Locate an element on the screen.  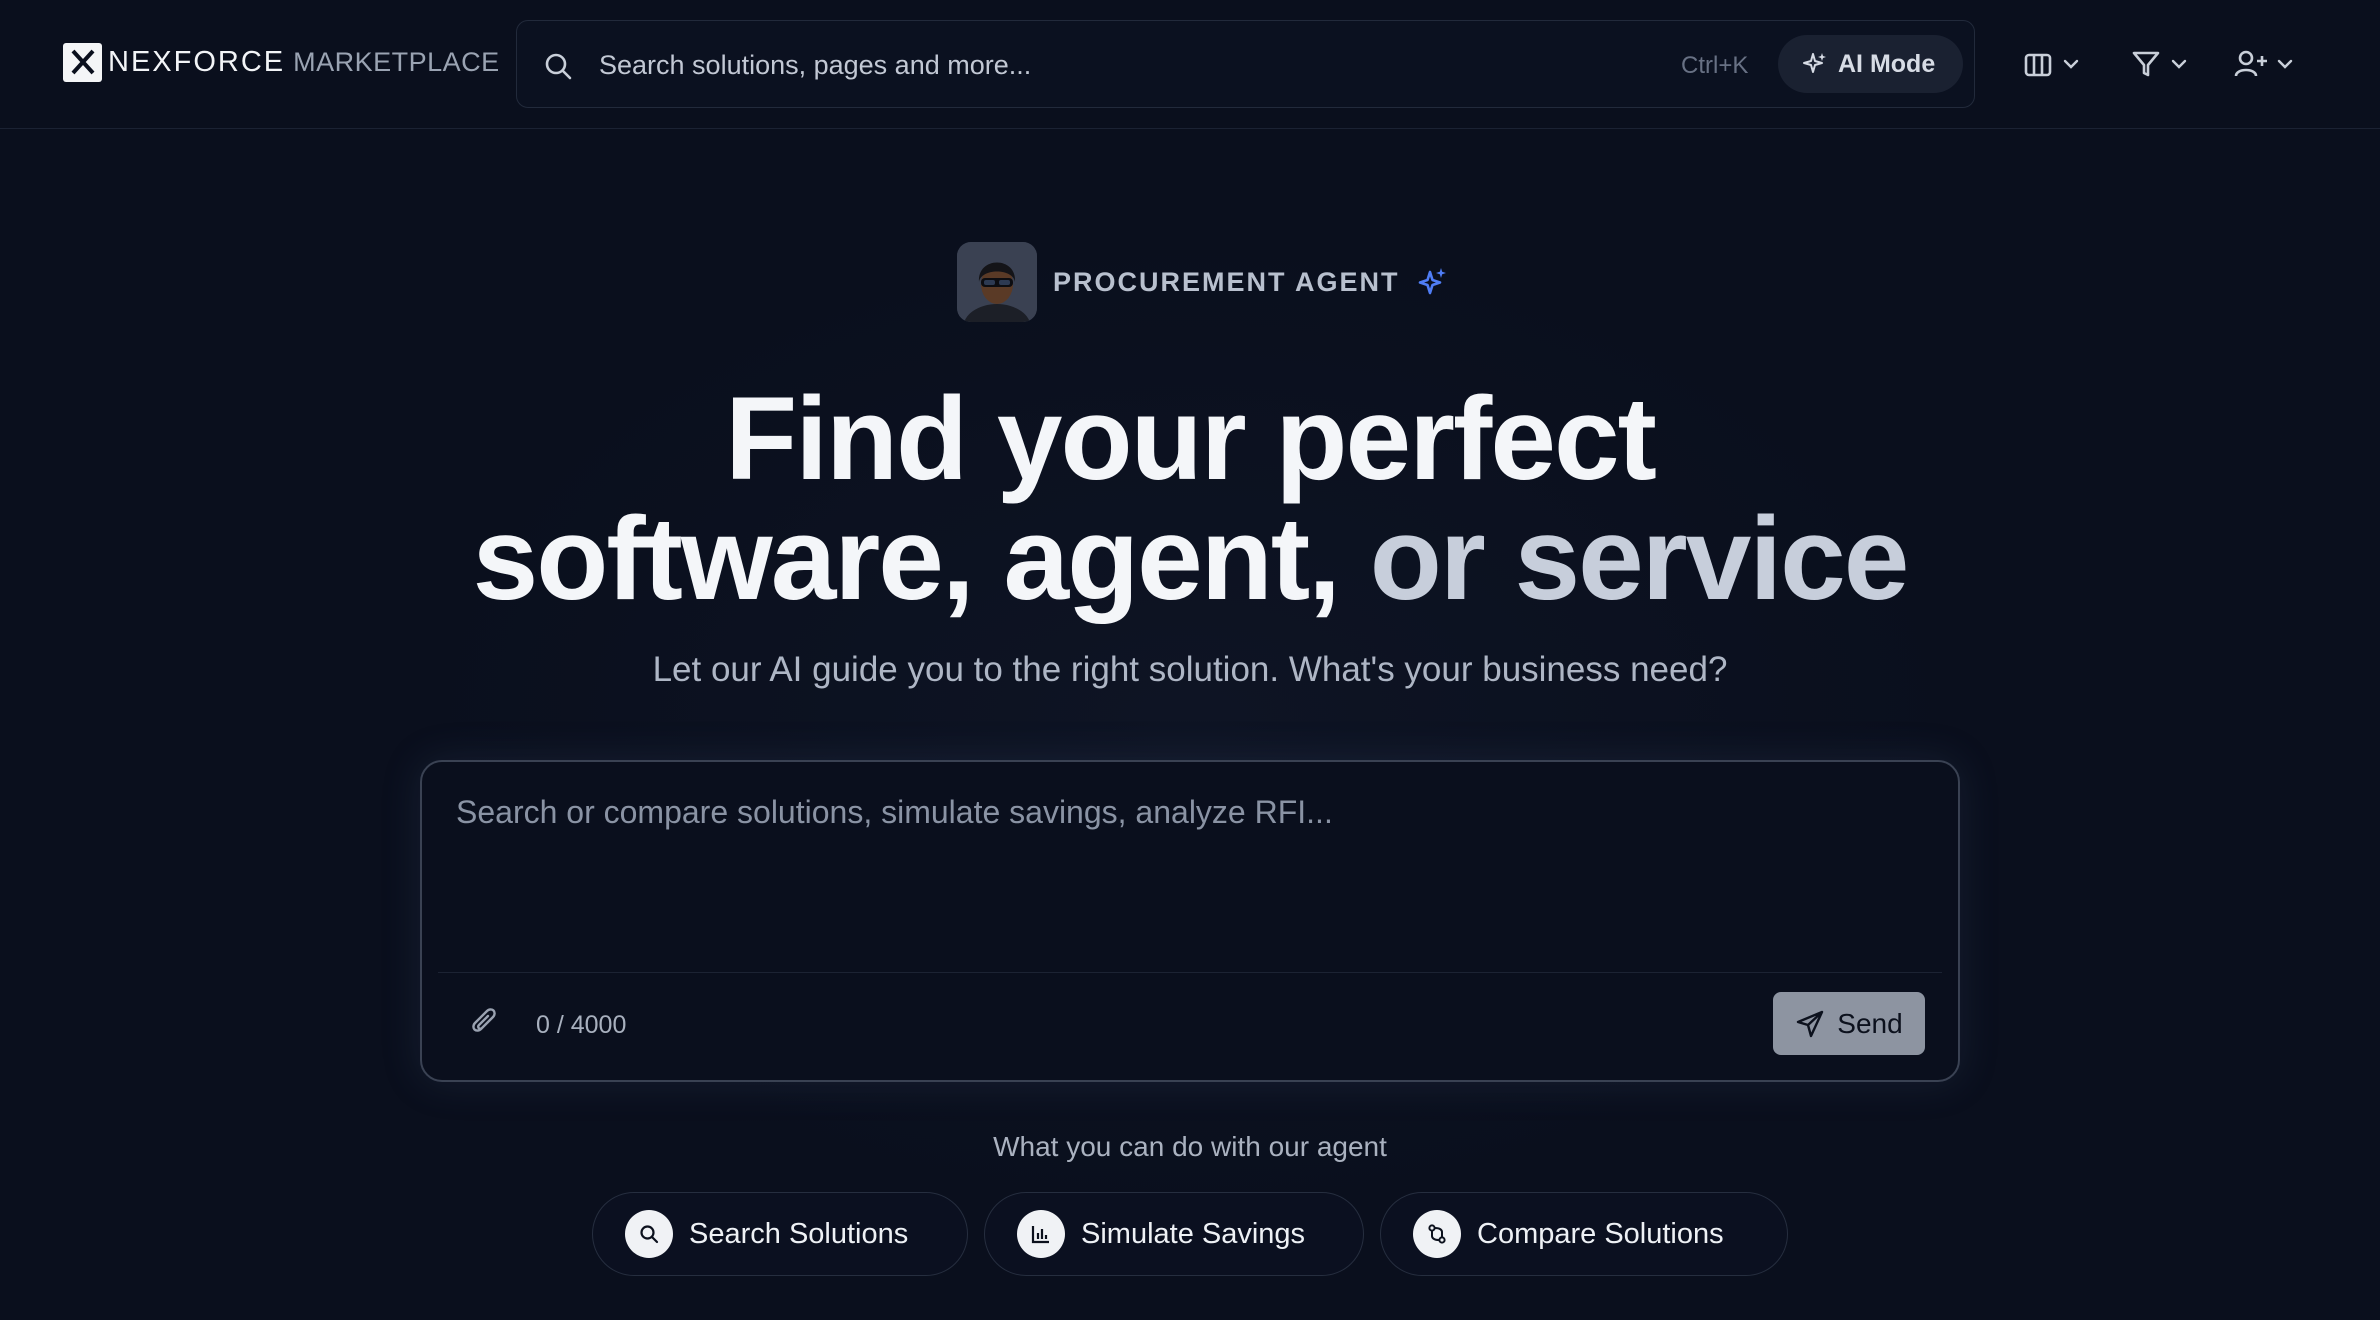
filter-icon is located at coordinates (2146, 64).